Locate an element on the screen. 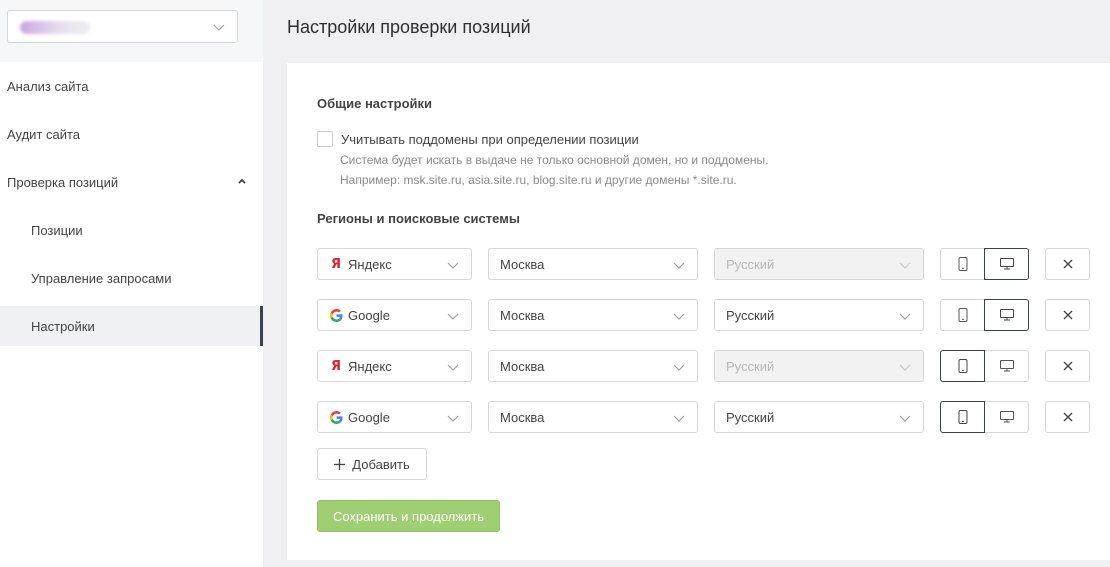 This screenshot has height=567, width=1110. sidebar-item-label: Аудит сайта is located at coordinates (44, 134).